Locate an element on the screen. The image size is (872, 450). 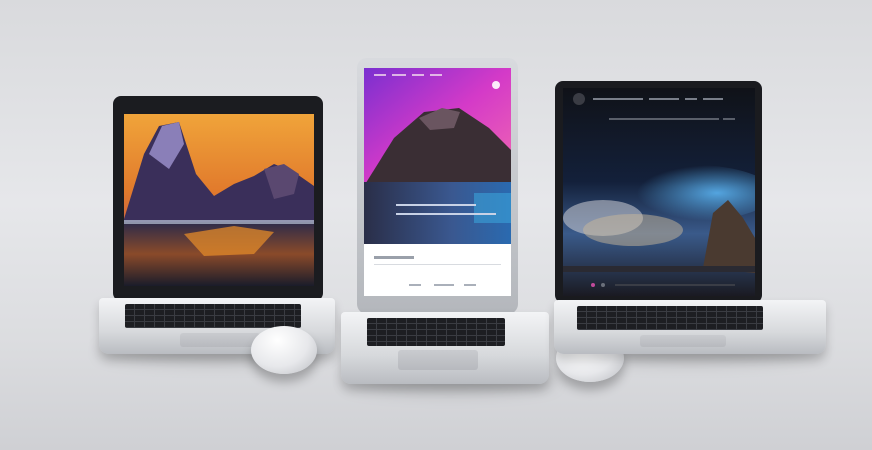
right-laptop-trackpad is located at coordinates (683, 341).